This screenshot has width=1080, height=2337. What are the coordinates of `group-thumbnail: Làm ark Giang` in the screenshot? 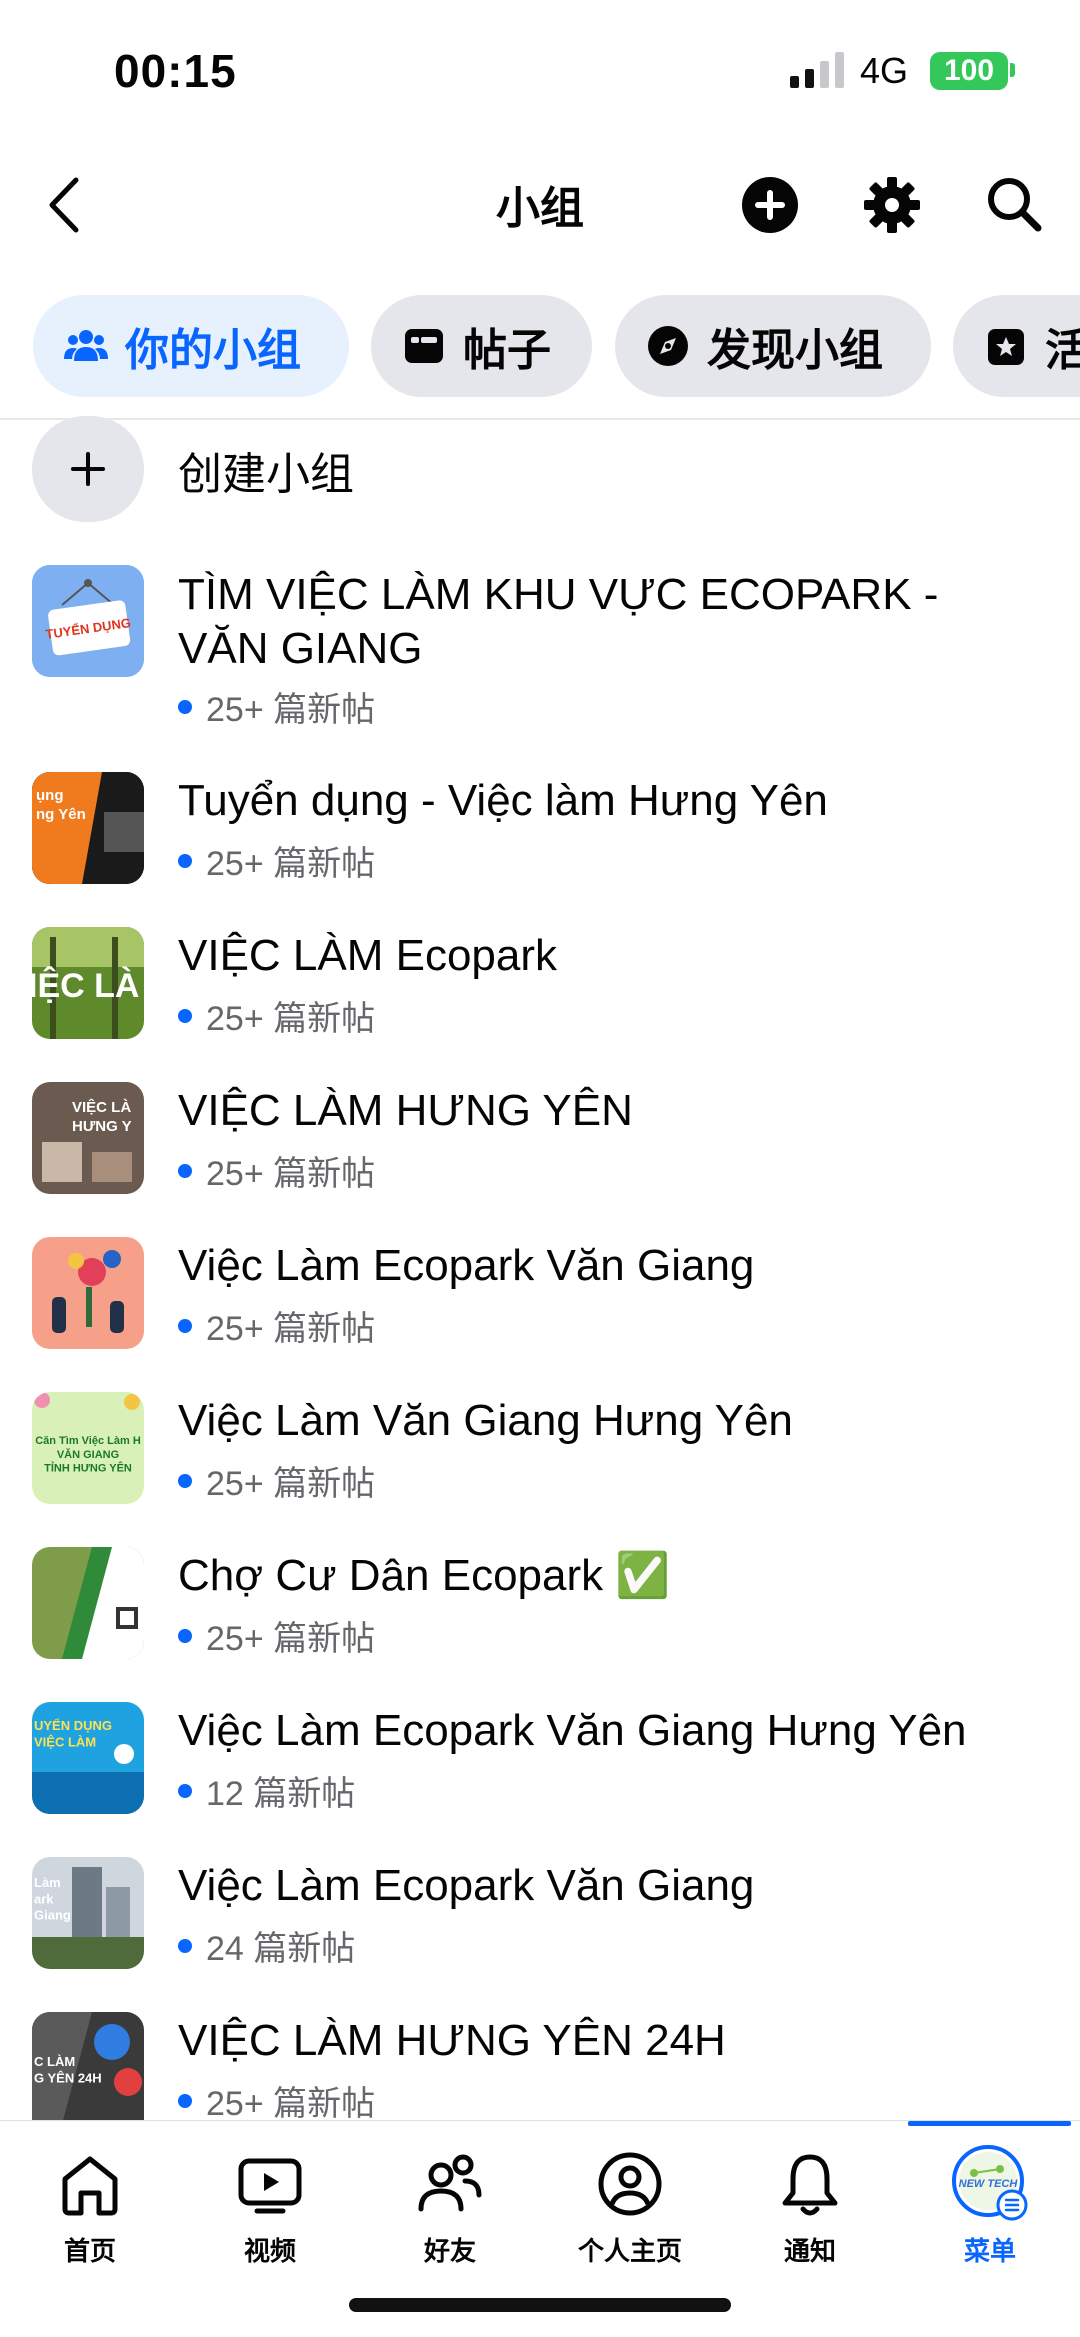 It's located at (88, 1913).